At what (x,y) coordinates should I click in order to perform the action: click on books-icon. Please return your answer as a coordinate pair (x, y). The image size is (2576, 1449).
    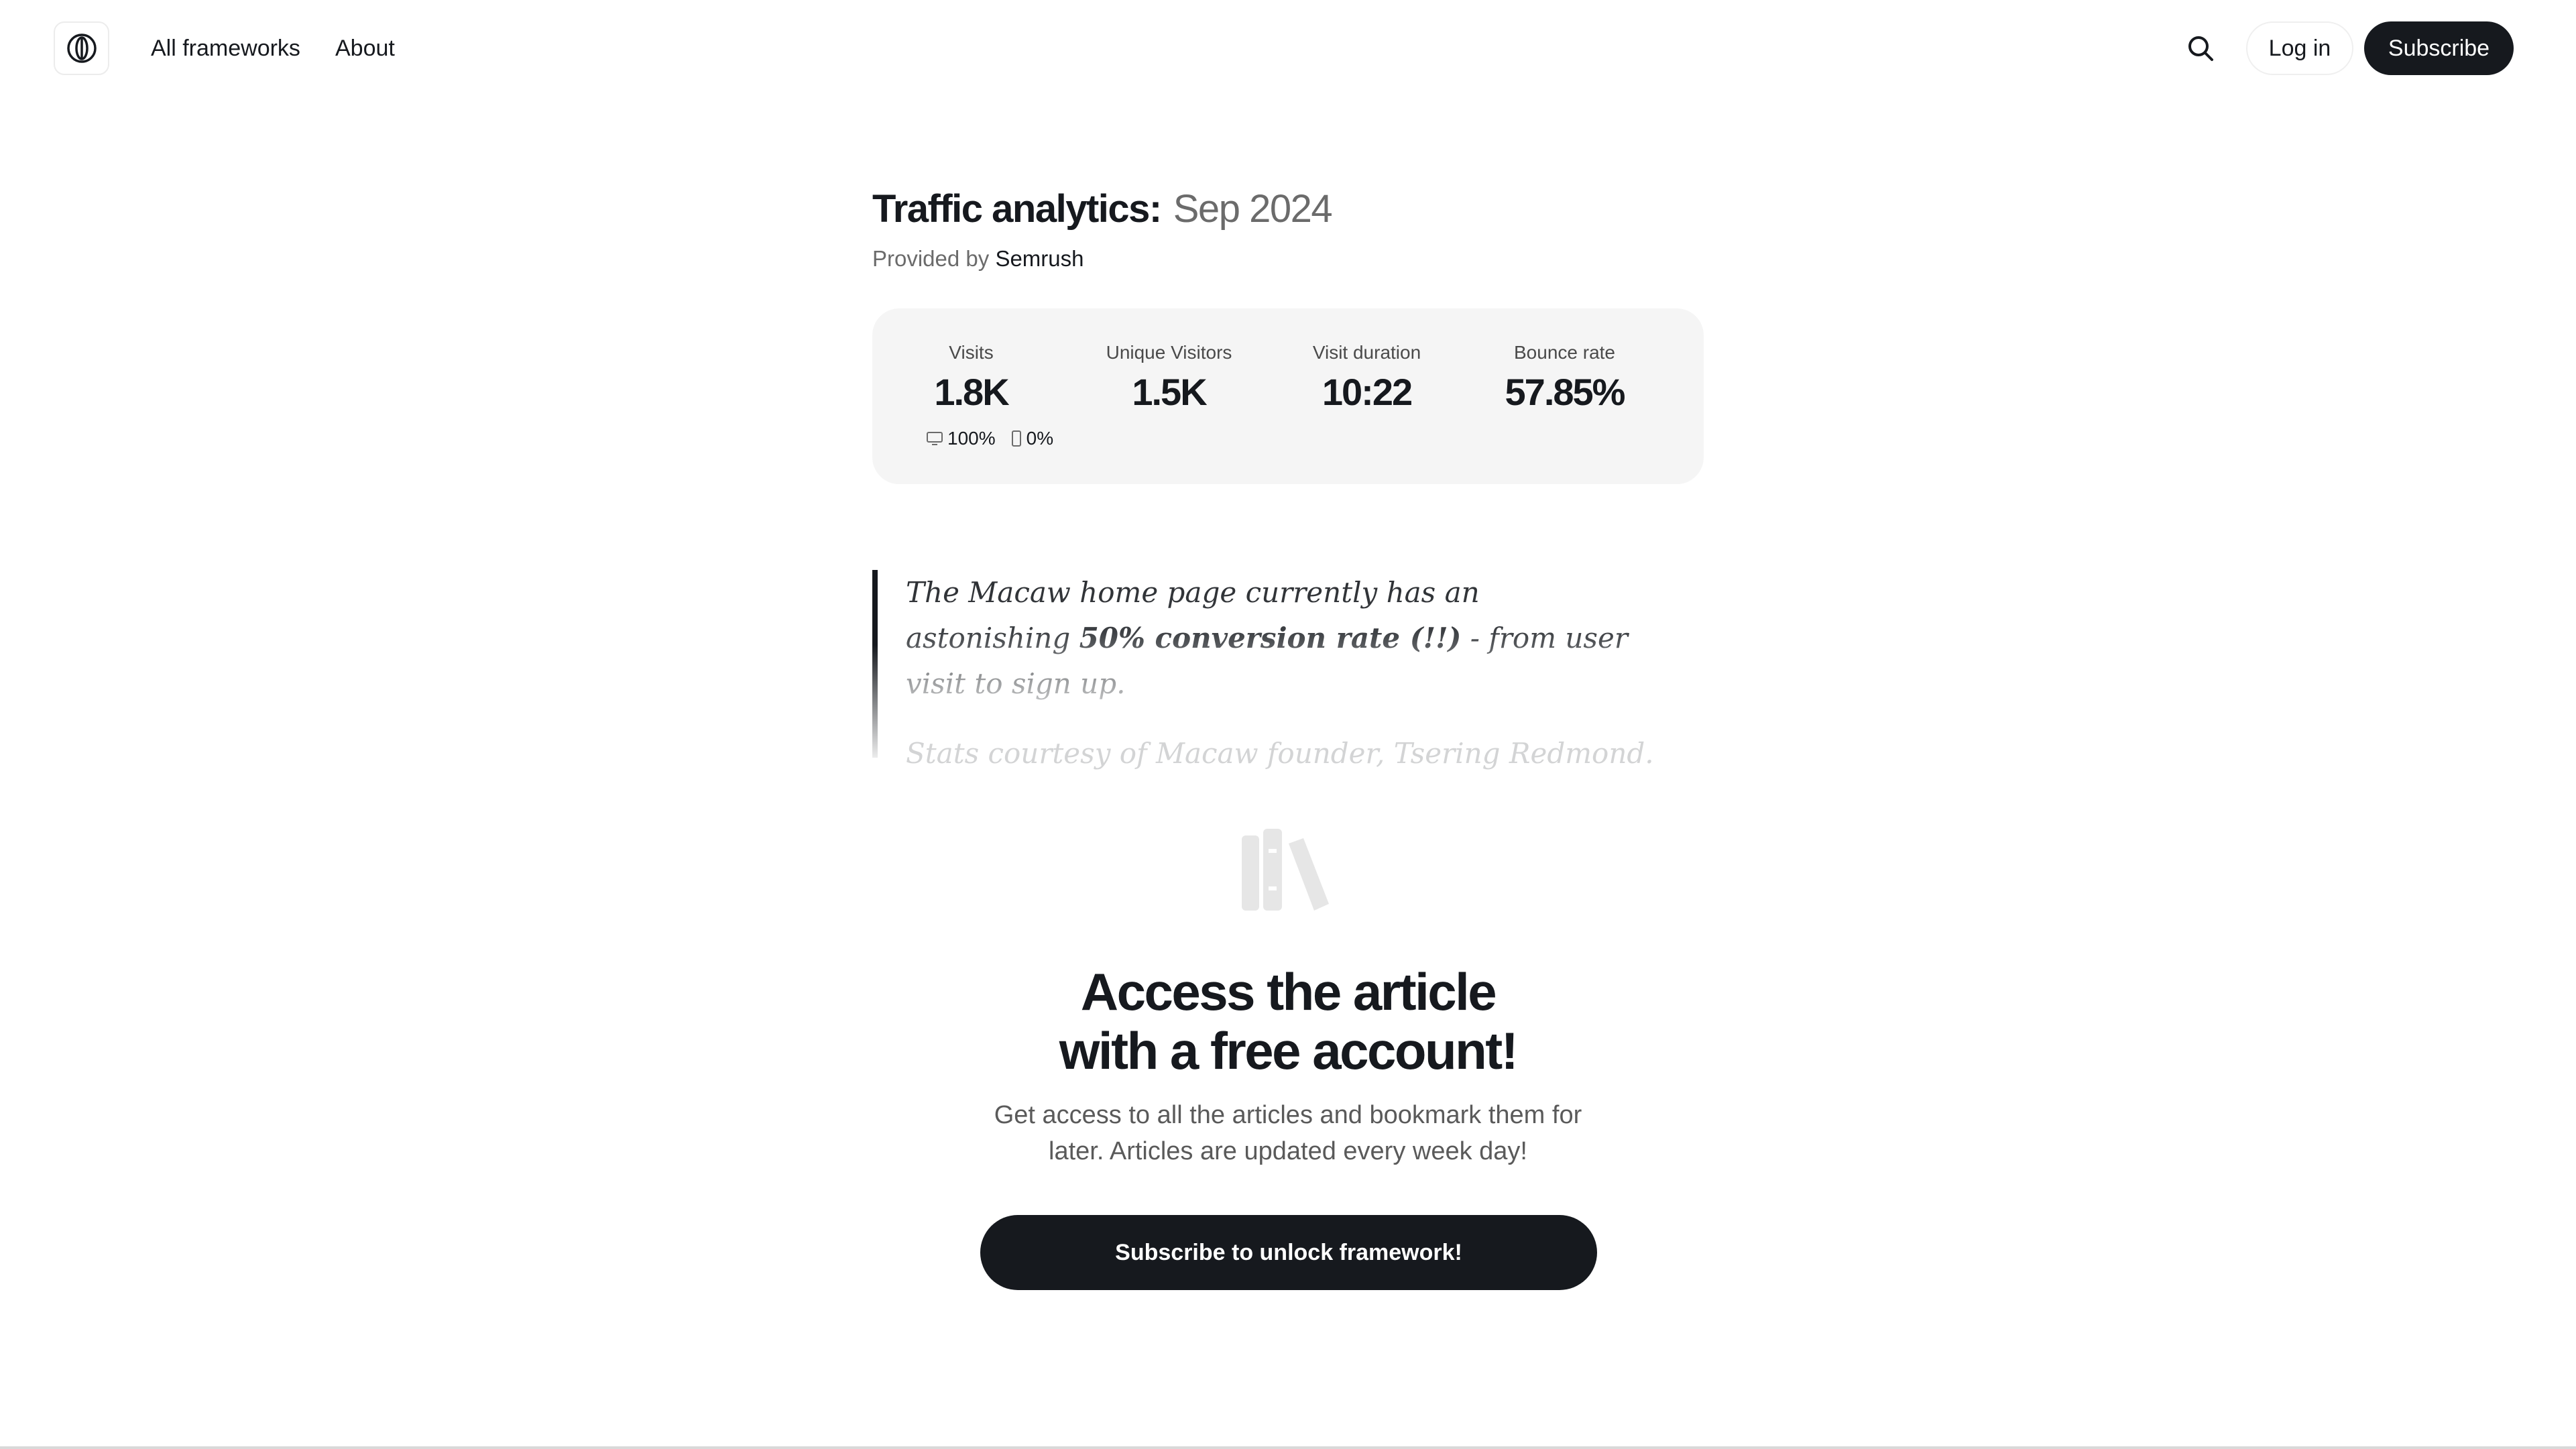
    Looking at the image, I should click on (1285, 870).